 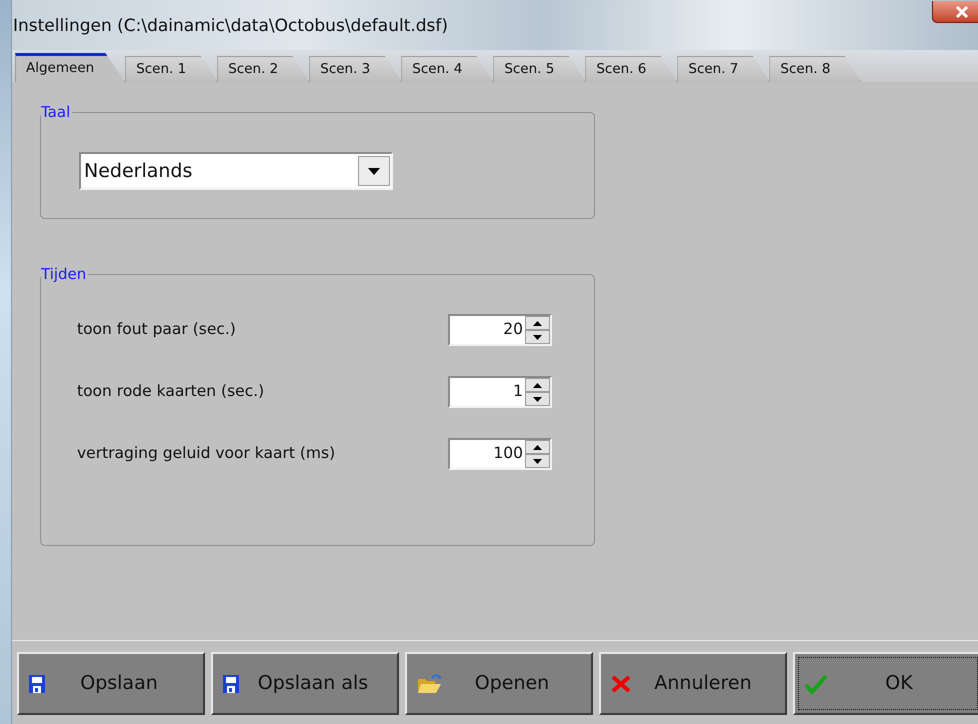 I want to click on caret-icon, so click(x=374, y=171).